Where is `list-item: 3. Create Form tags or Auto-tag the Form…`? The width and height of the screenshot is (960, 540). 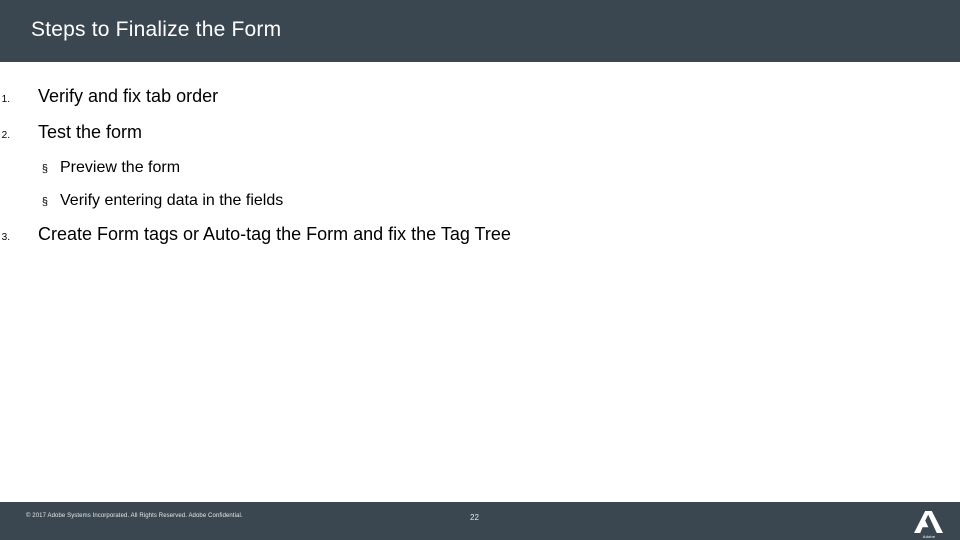
list-item: 3. Create Form tags or Auto-tag the Form… is located at coordinates (460, 236).